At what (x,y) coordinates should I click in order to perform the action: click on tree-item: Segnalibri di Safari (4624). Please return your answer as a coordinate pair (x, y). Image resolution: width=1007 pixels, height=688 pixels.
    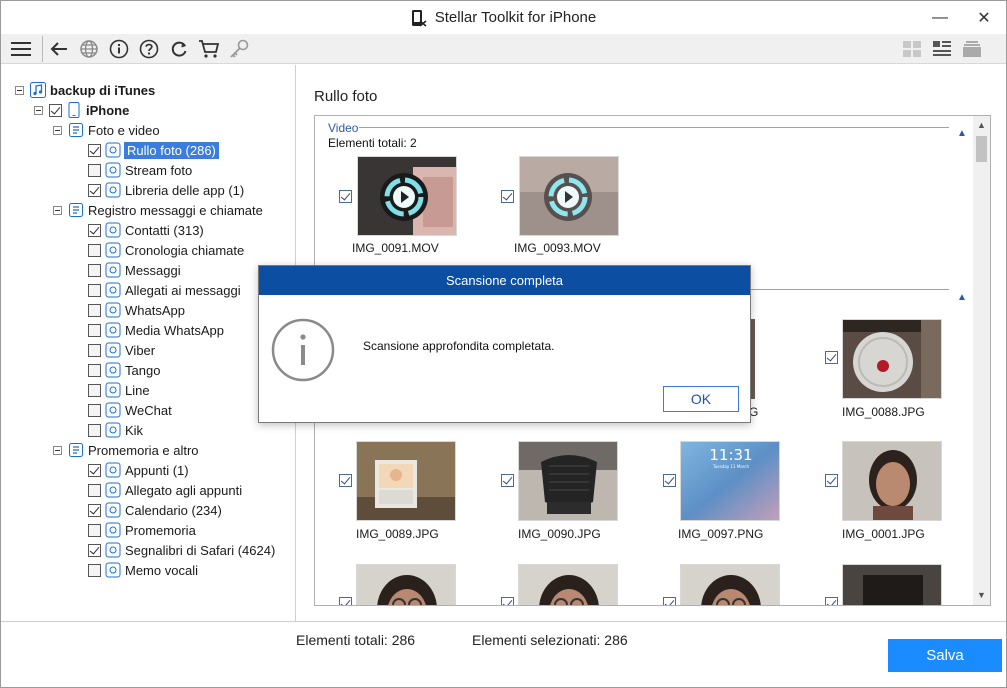
    Looking at the image, I should click on (181, 550).